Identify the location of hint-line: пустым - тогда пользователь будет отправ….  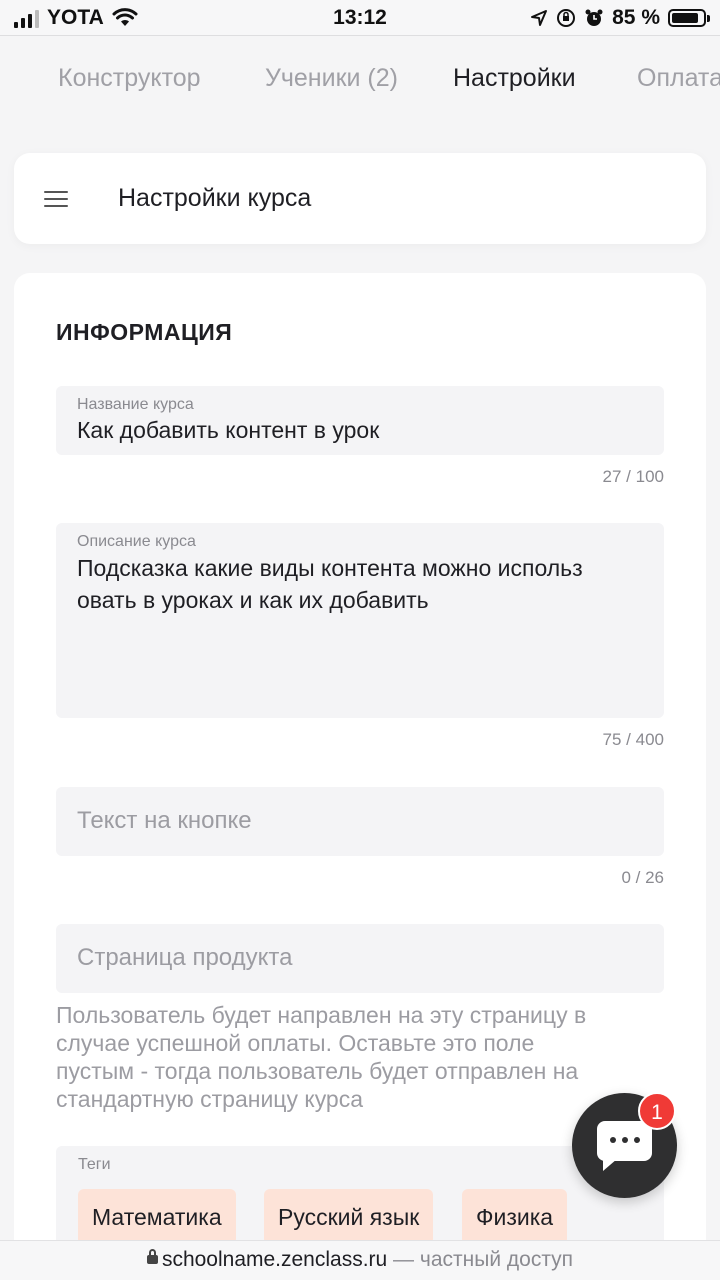
(317, 1071).